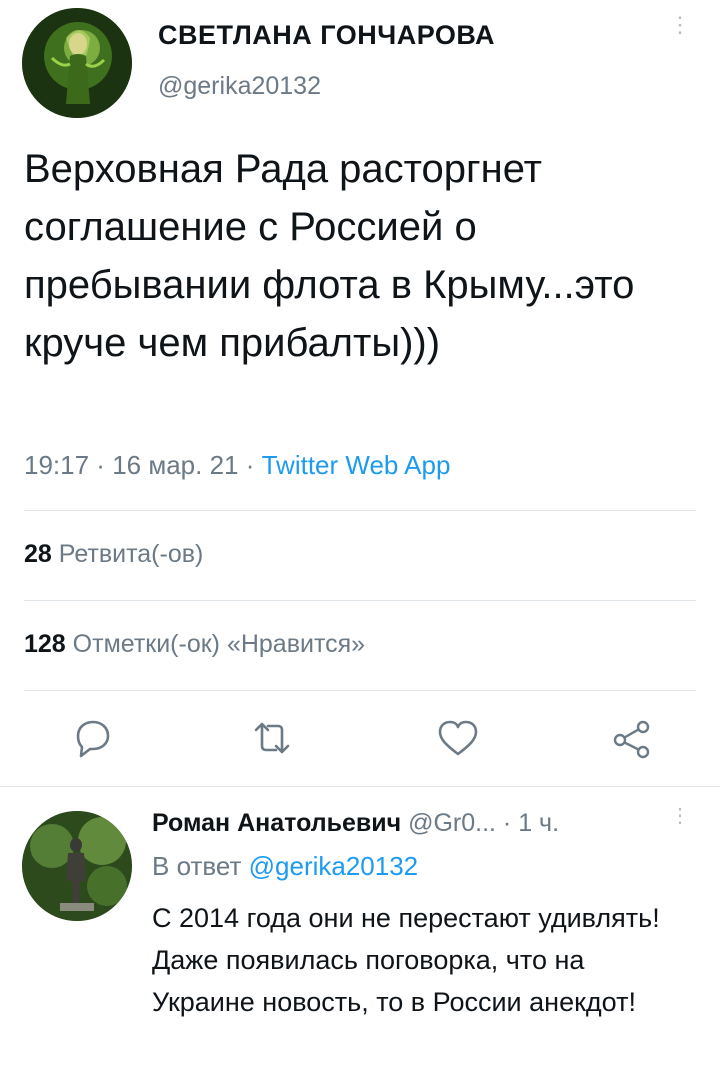 This screenshot has width=720, height=1080. I want to click on tweet-time: 19:17, so click(57, 465).